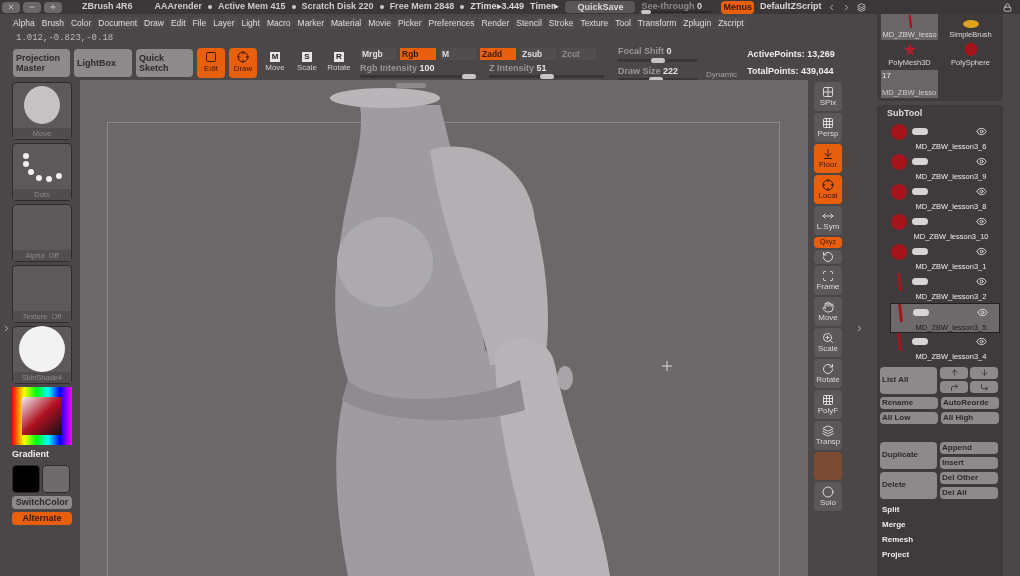 The image size is (1020, 576). What do you see at coordinates (411, 85) in the screenshot?
I see `canvas-handle` at bounding box center [411, 85].